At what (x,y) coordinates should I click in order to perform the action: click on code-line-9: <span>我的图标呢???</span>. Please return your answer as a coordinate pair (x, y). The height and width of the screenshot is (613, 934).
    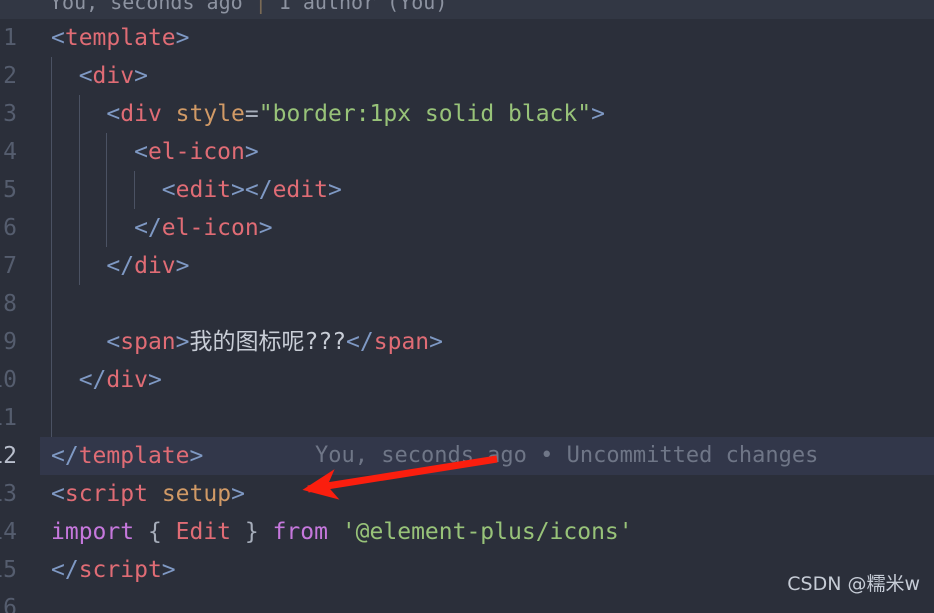
    Looking at the image, I should click on (487, 342).